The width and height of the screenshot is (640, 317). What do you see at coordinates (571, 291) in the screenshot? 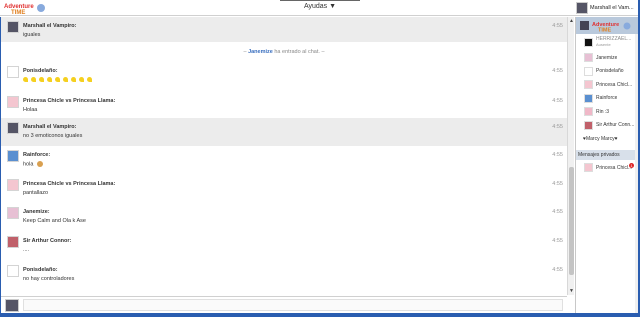
I see `scroll-down-icon: ▼` at bounding box center [571, 291].